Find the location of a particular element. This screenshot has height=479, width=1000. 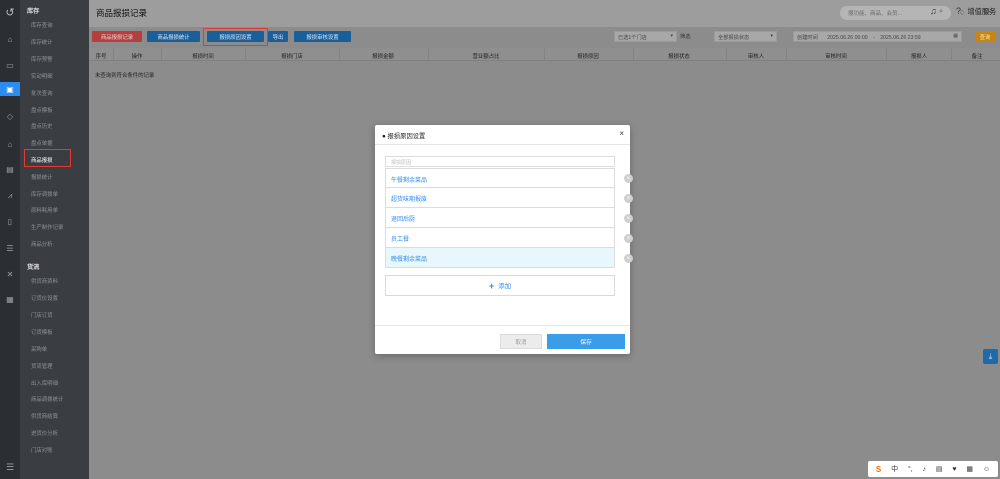

document-icon: ▯ is located at coordinates (10, 221).